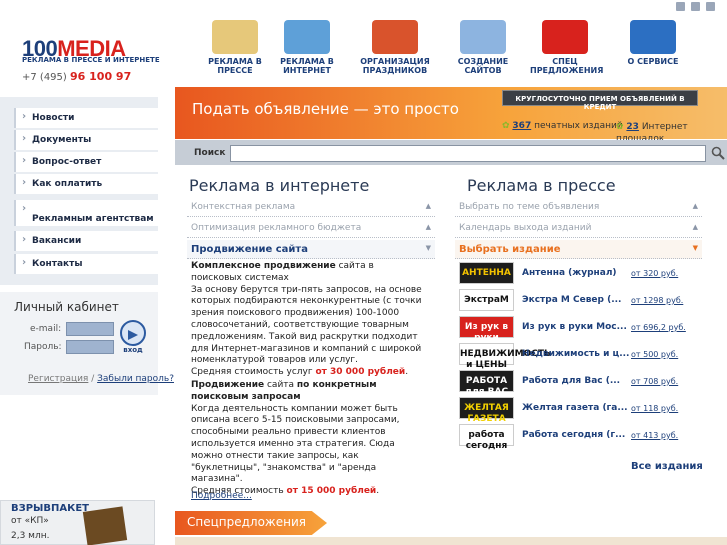 The height and width of the screenshot is (545, 727). Describe the element at coordinates (235, 66) in the screenshot. I see `nav-label: РЕКЛАМА В ПРЕССЕ` at that location.